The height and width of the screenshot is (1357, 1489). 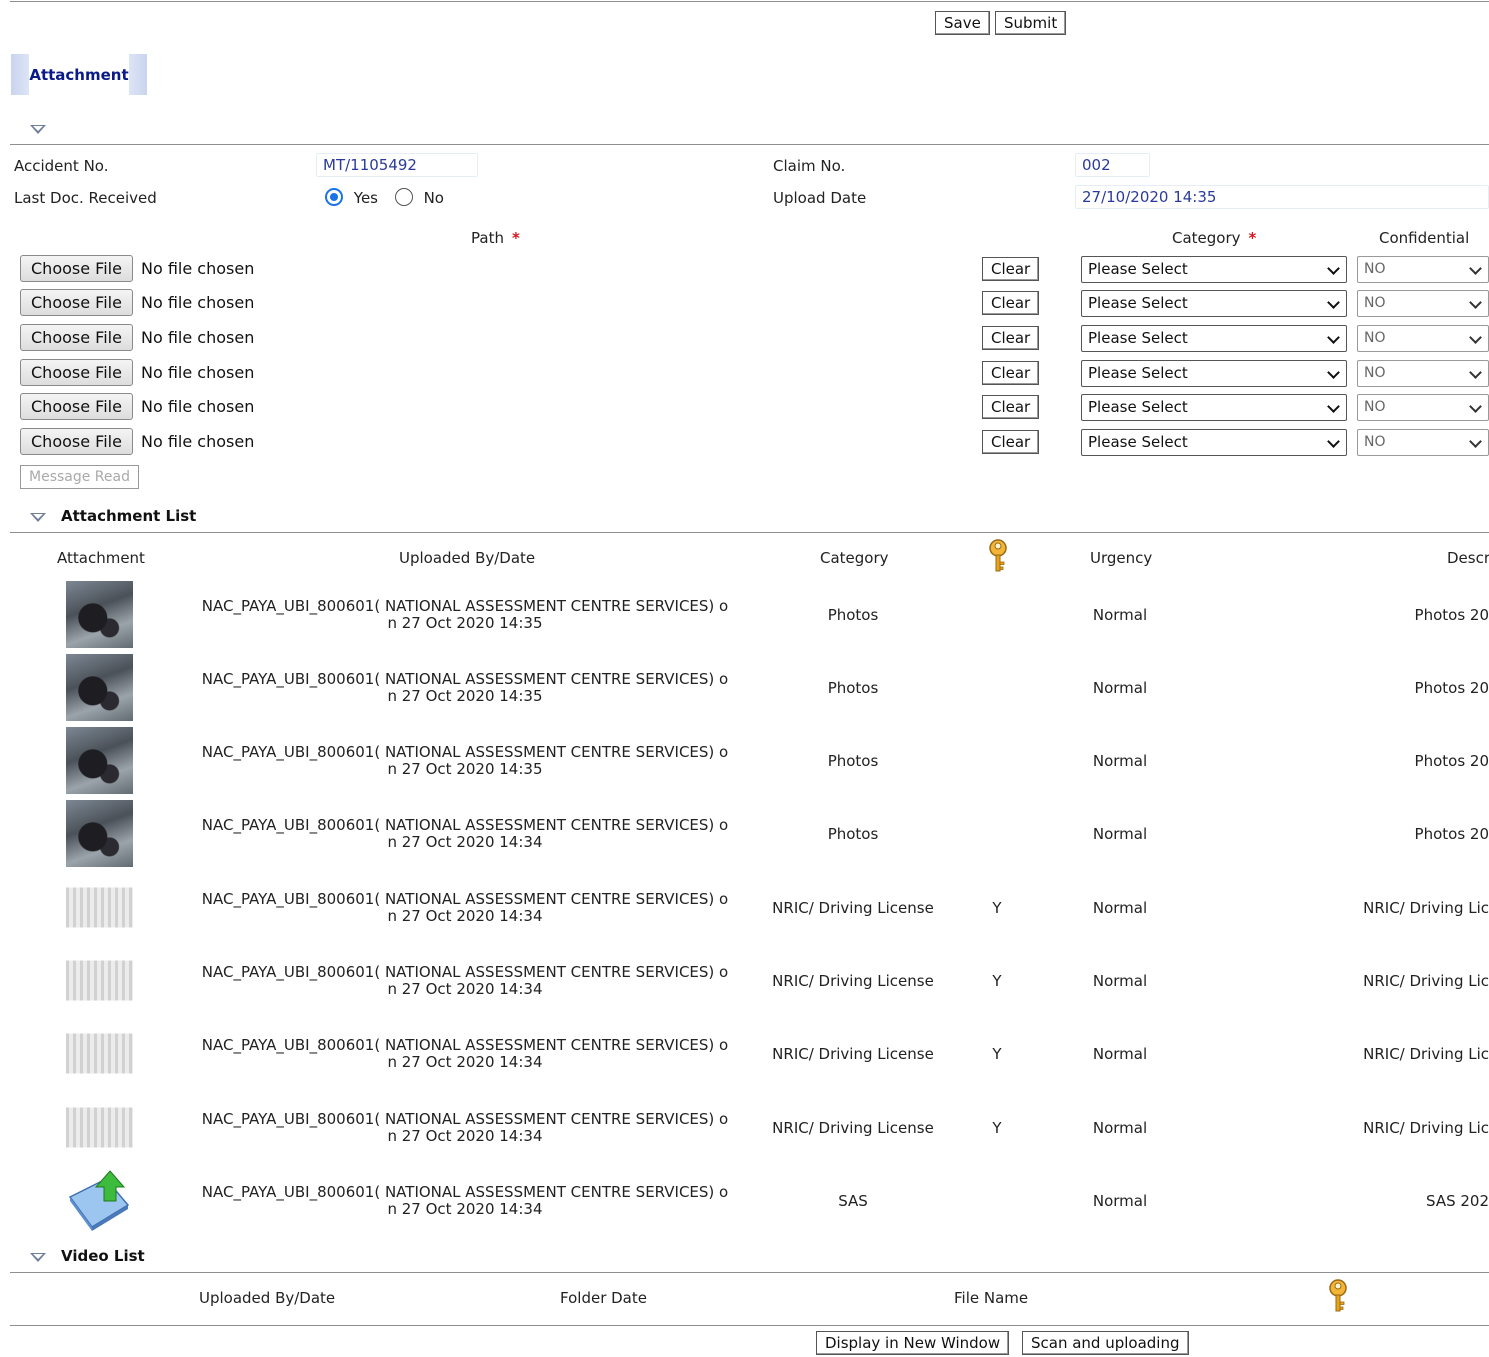 What do you see at coordinates (998, 555) in the screenshot?
I see `key-icon` at bounding box center [998, 555].